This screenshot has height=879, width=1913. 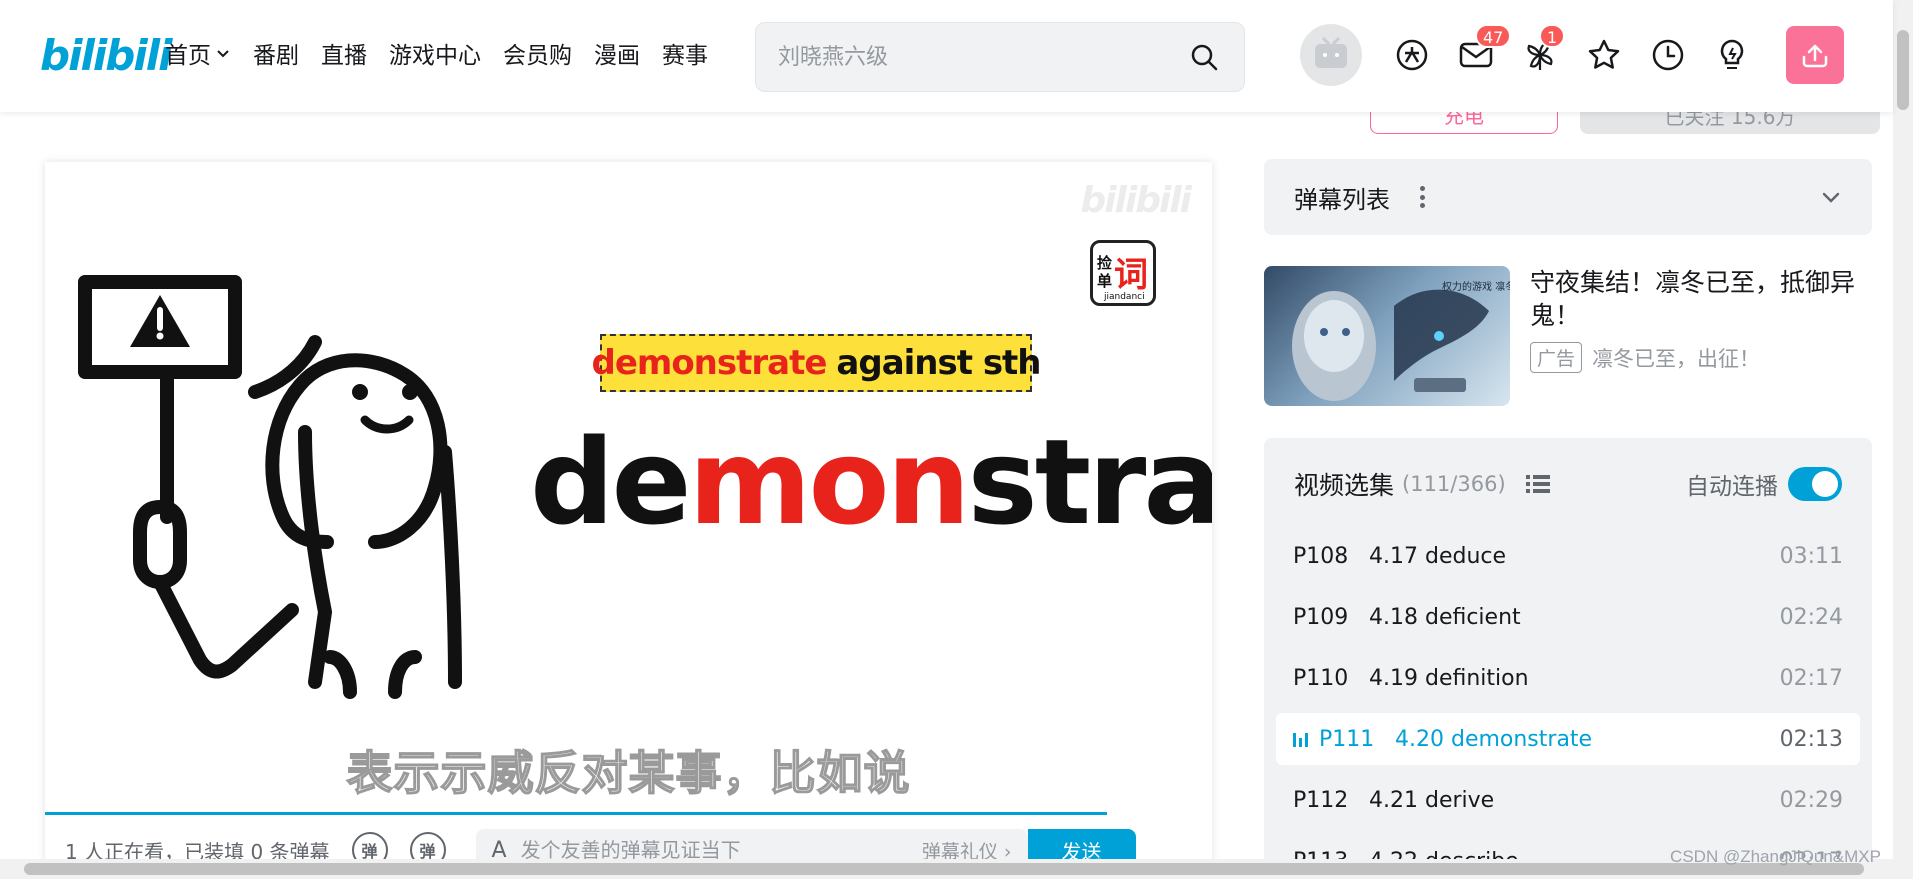 What do you see at coordinates (1342, 199) in the screenshot?
I see `danmaku-list-title: 弹幕列表` at bounding box center [1342, 199].